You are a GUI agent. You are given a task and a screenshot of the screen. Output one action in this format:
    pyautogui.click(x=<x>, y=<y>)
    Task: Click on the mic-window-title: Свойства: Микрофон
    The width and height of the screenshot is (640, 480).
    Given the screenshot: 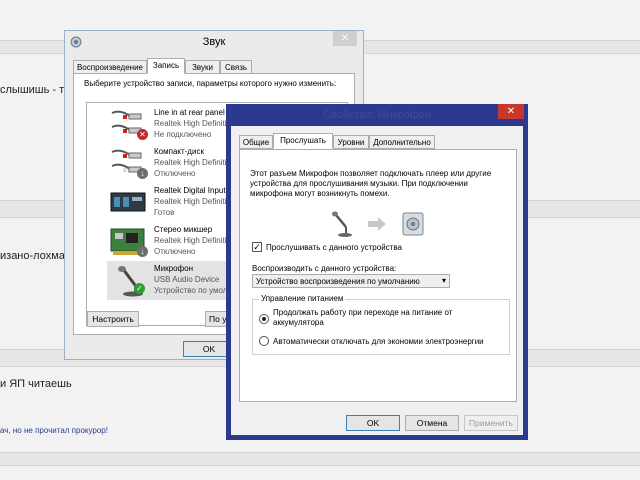 What is the action you would take?
    pyautogui.click(x=376, y=115)
    